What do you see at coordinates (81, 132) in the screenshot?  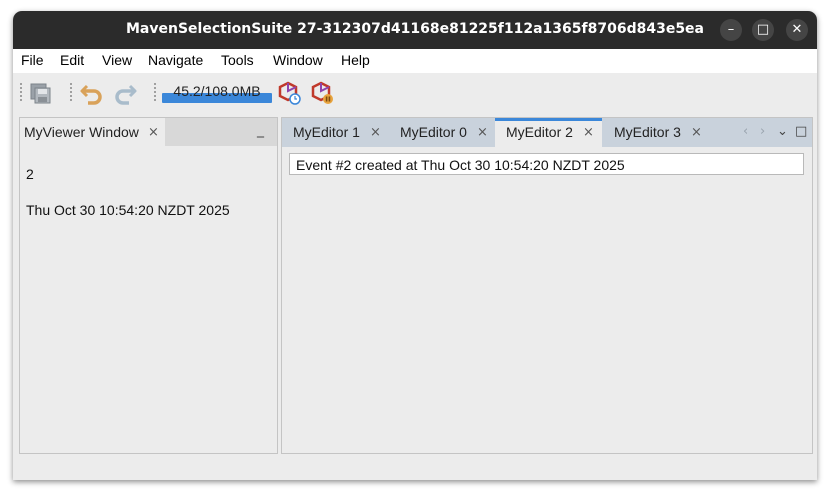 I see `tab-label: MyViewer Window` at bounding box center [81, 132].